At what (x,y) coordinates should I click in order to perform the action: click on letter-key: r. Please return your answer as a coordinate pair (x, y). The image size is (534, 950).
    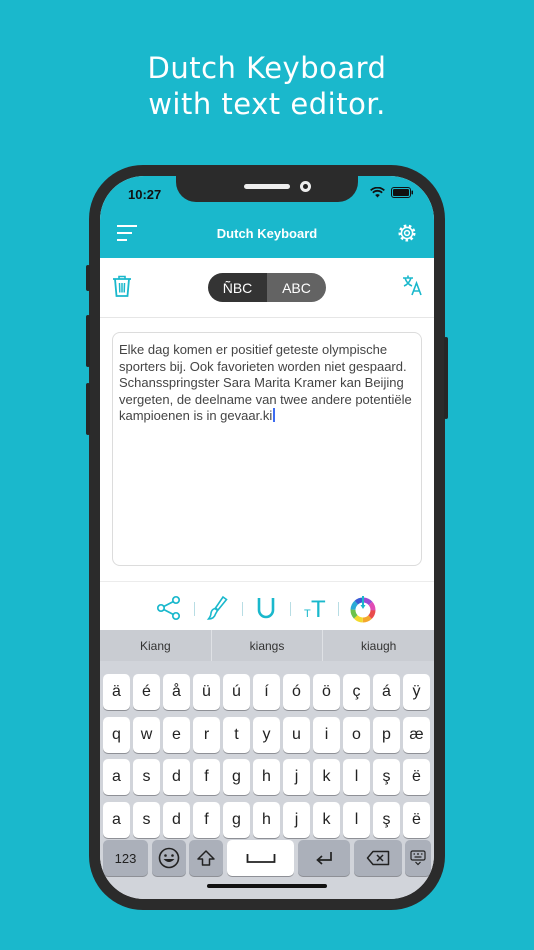
    Looking at the image, I should click on (206, 735).